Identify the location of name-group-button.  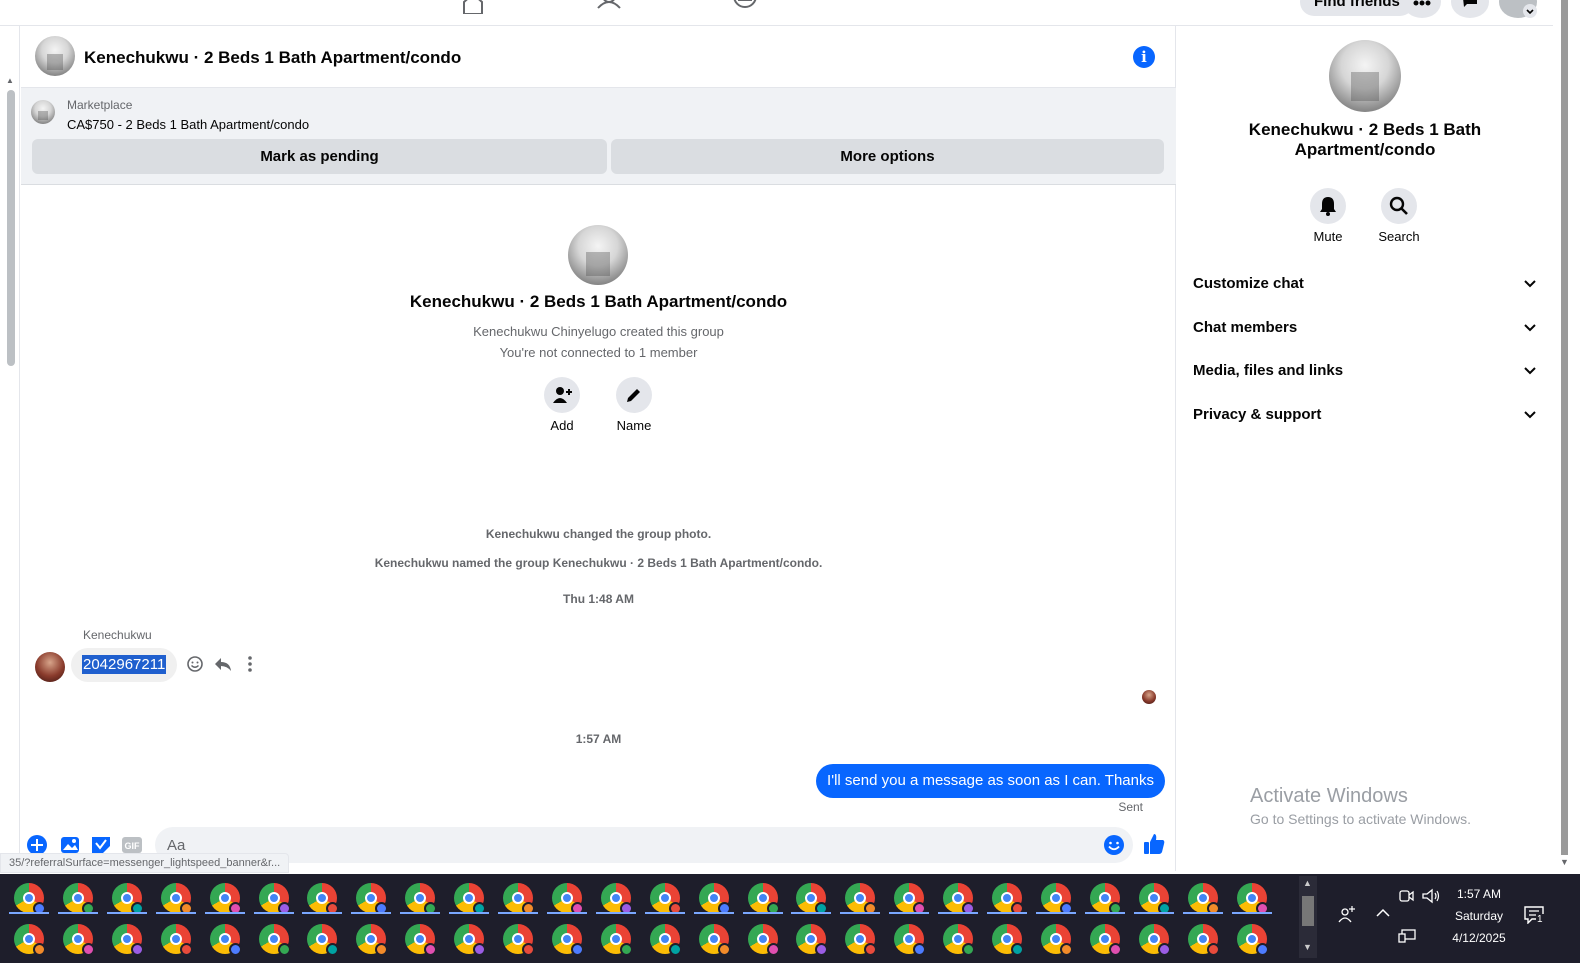
(634, 395).